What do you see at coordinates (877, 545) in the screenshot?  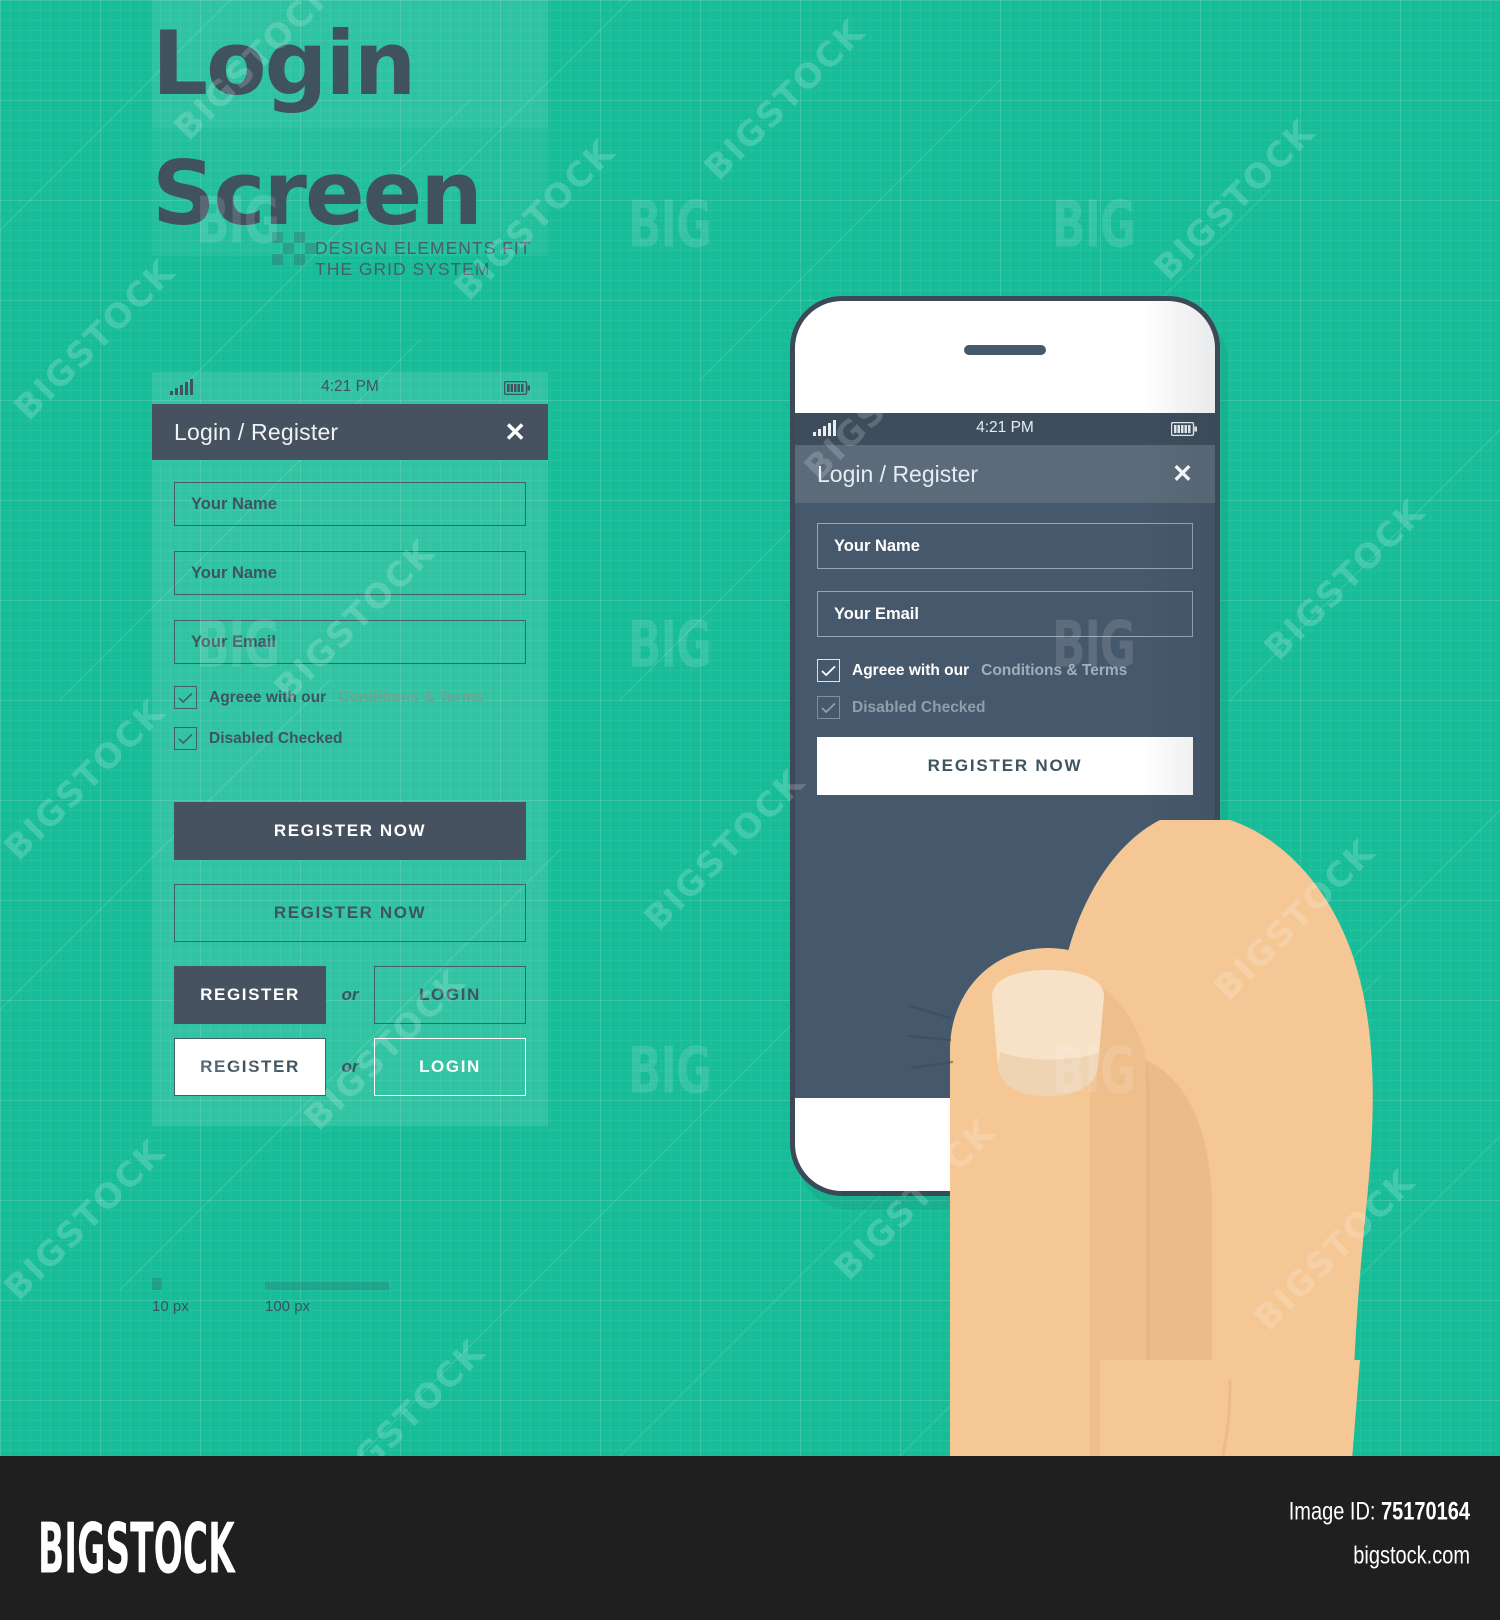 I see `phone-name-field-placeholder: Your Name` at bounding box center [877, 545].